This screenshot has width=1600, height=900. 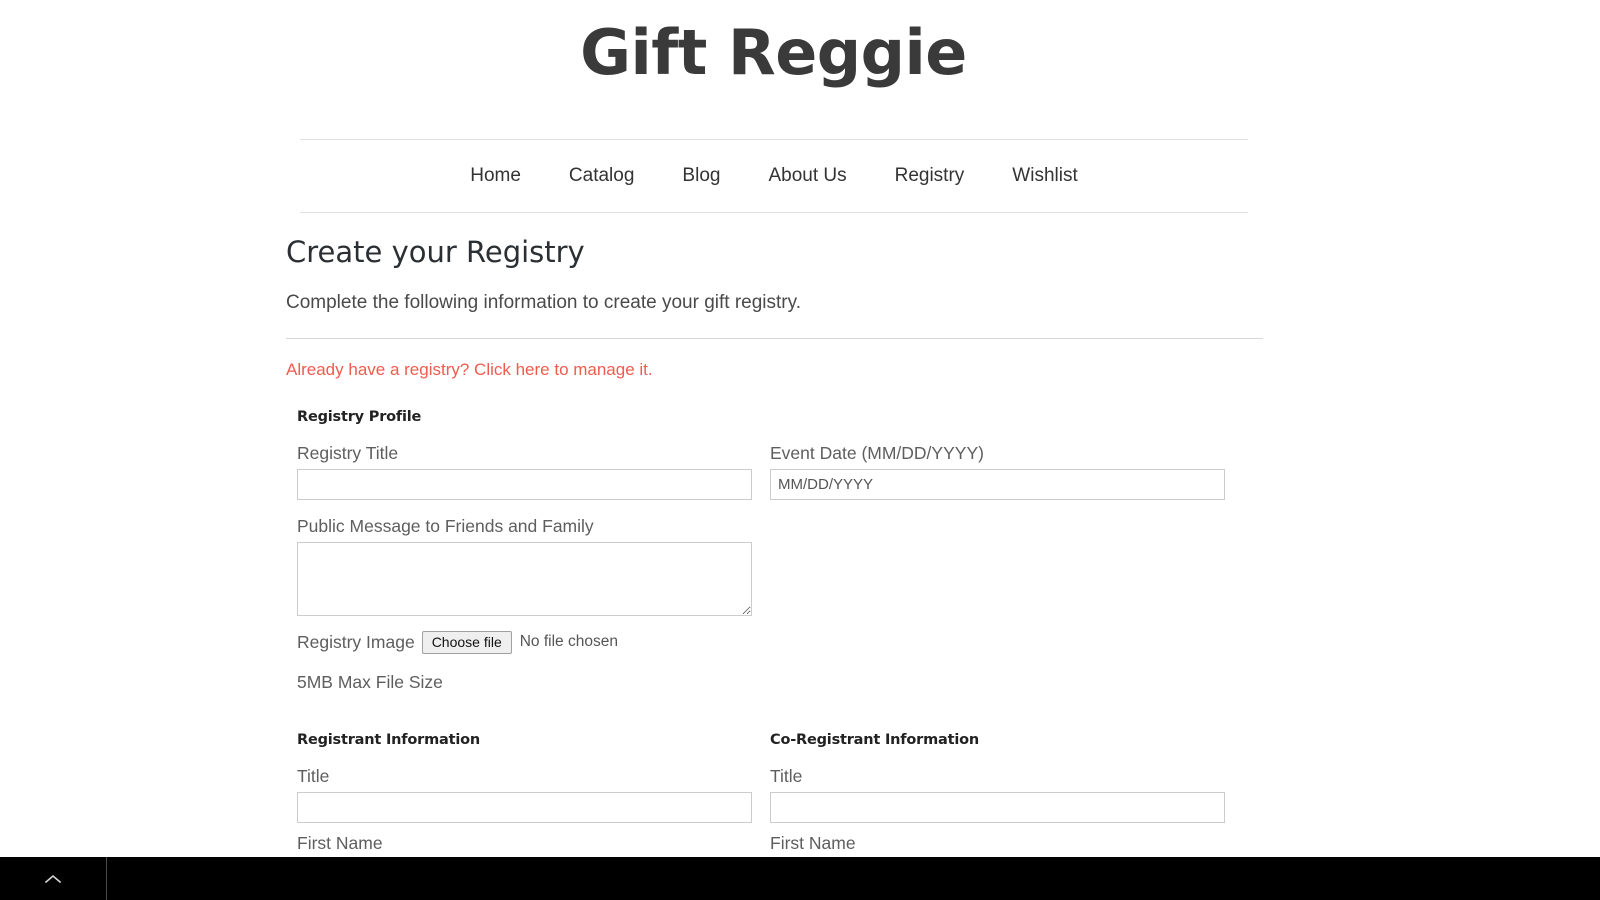 I want to click on field-registrant-title: Title, so click(x=524, y=793).